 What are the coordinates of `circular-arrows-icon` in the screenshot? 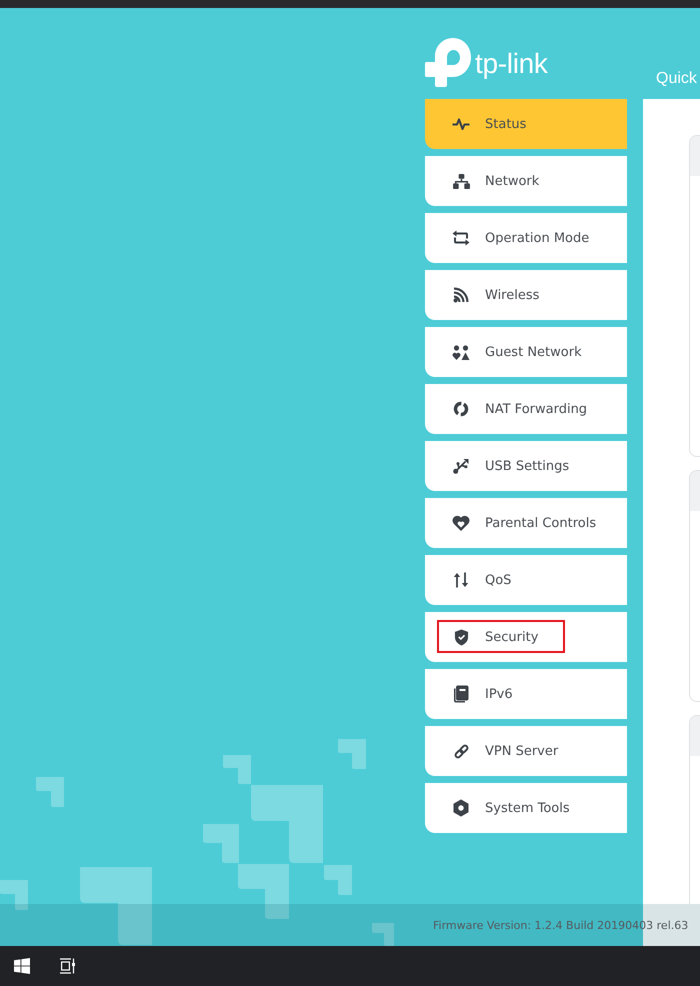 It's located at (461, 409).